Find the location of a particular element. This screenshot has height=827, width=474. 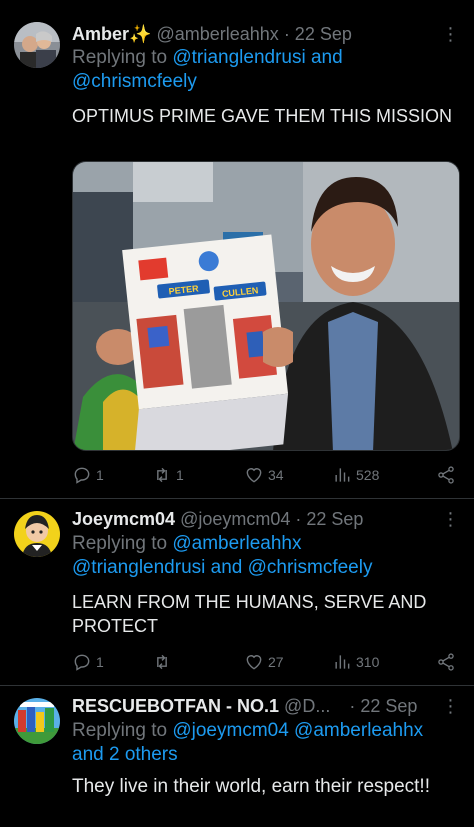

retweet-button: 1 is located at coordinates (198, 475).